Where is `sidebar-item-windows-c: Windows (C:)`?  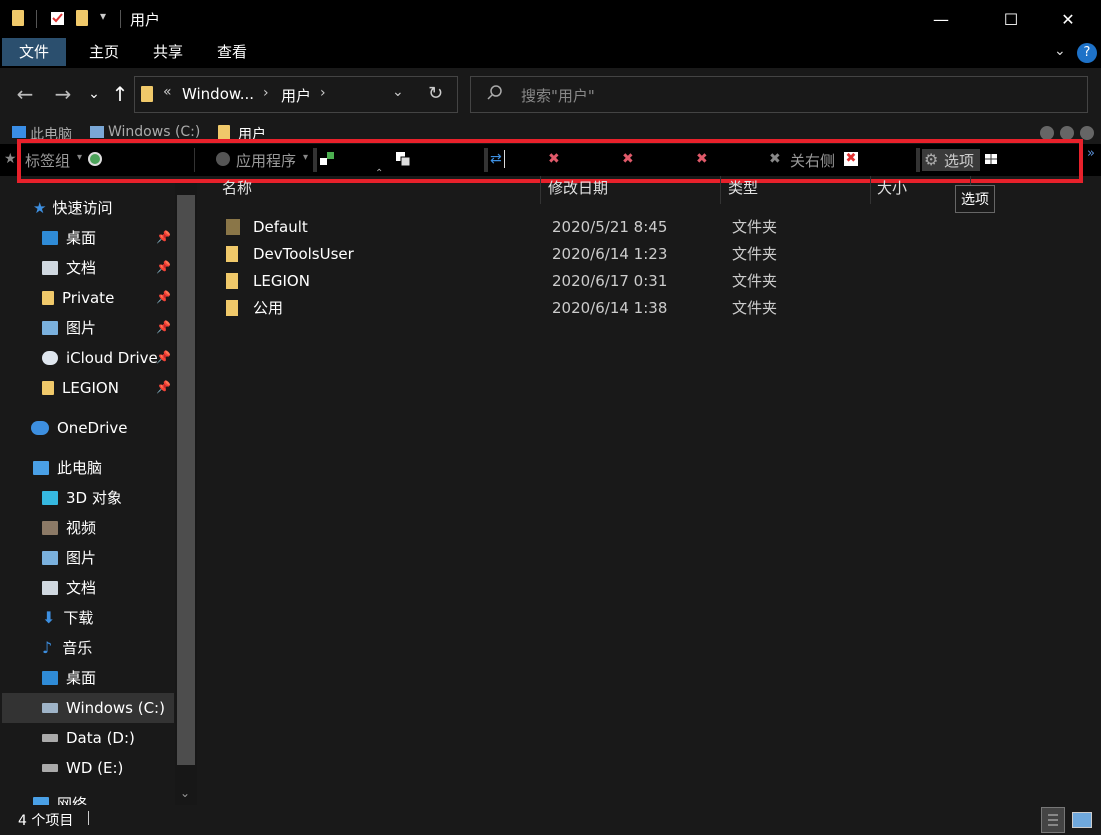
sidebar-item-windows-c: Windows (C:) is located at coordinates (103, 708).